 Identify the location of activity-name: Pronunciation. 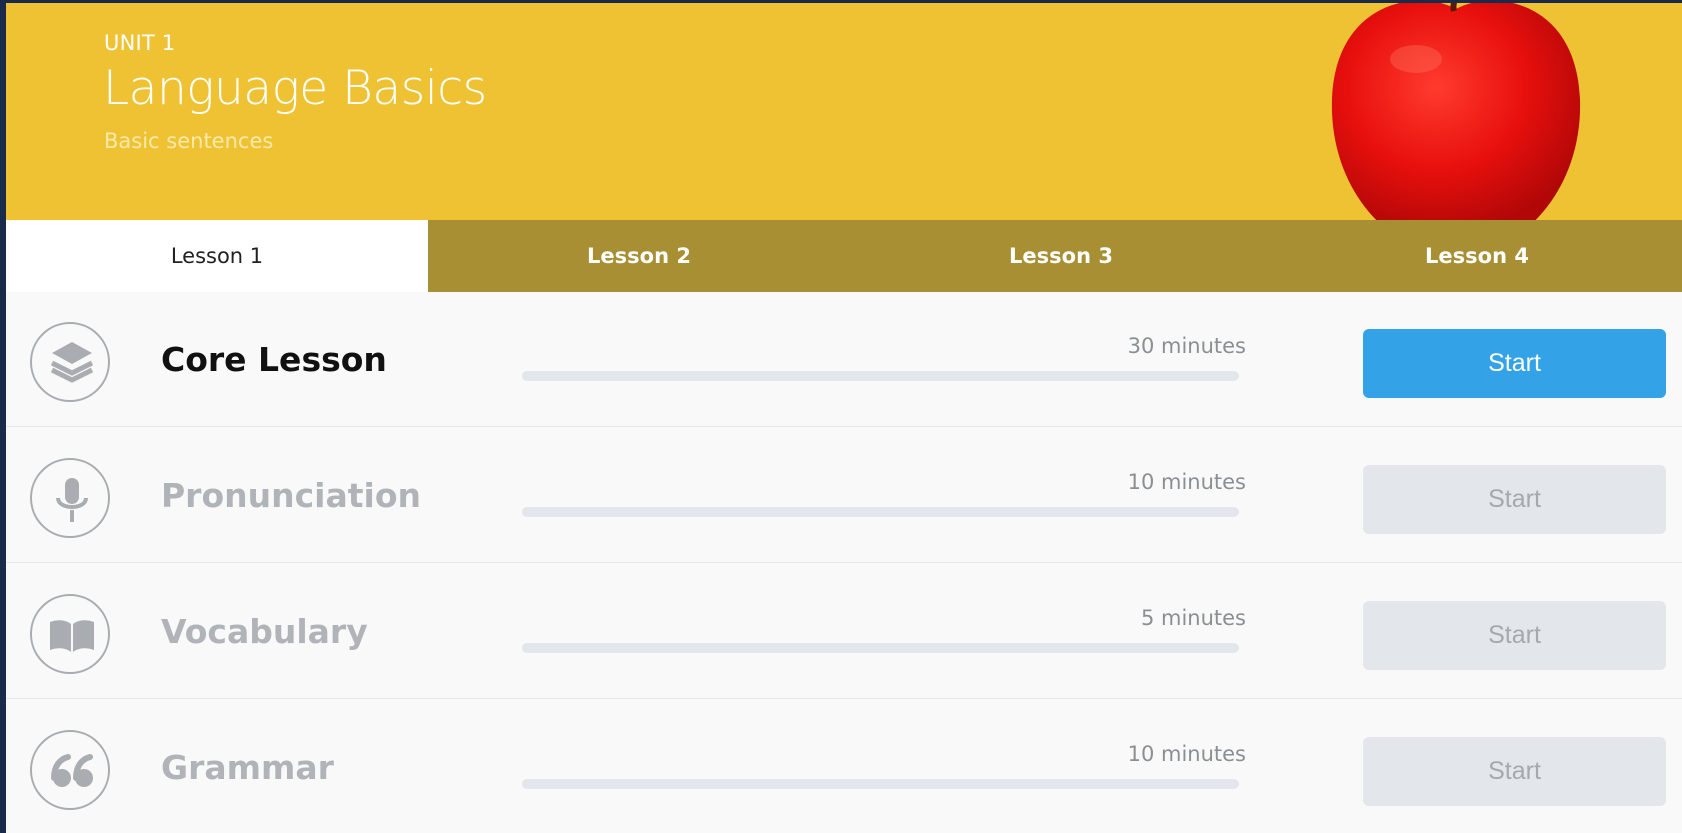
(291, 495).